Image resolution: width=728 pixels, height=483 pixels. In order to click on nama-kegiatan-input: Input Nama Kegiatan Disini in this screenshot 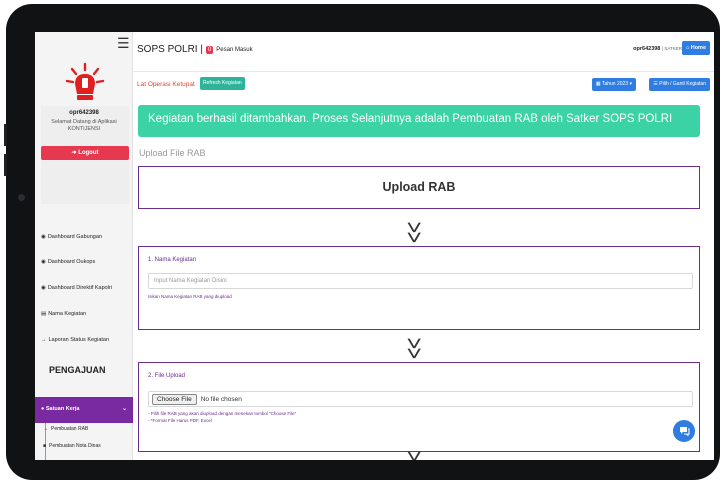, I will do `click(420, 281)`.